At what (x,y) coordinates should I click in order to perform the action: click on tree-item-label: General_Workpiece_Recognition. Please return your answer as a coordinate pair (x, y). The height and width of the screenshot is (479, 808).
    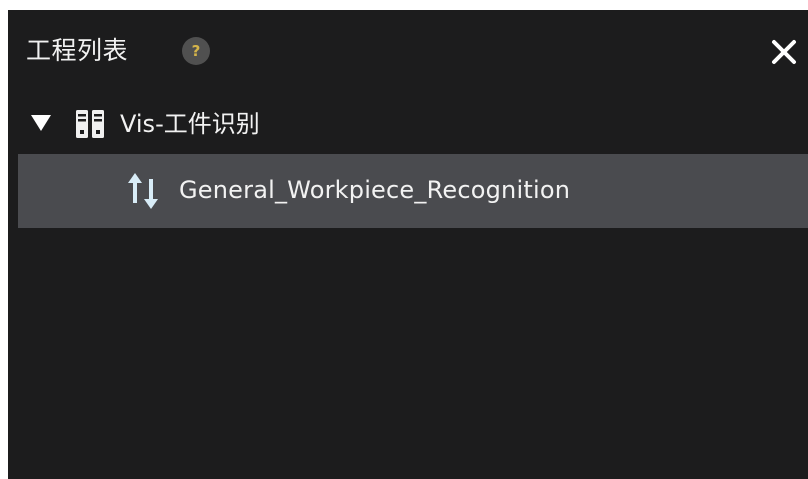
    Looking at the image, I should click on (375, 190).